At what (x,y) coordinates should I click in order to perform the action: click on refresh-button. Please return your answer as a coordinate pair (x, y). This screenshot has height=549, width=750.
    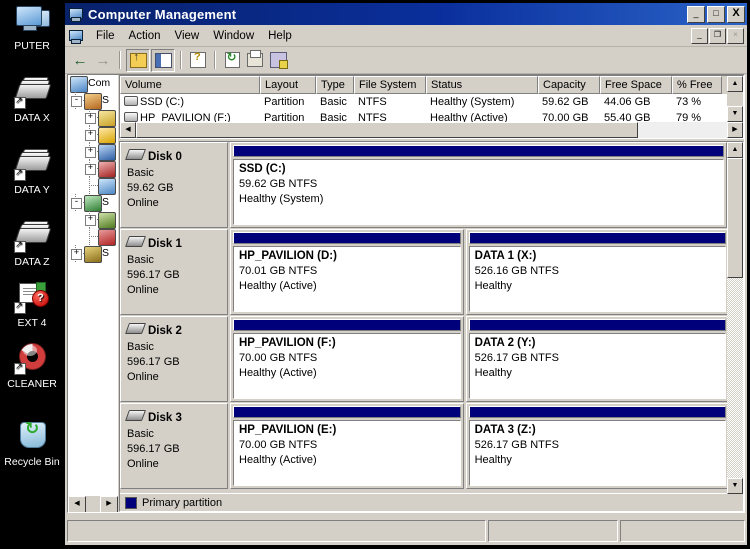
    Looking at the image, I should click on (232, 60).